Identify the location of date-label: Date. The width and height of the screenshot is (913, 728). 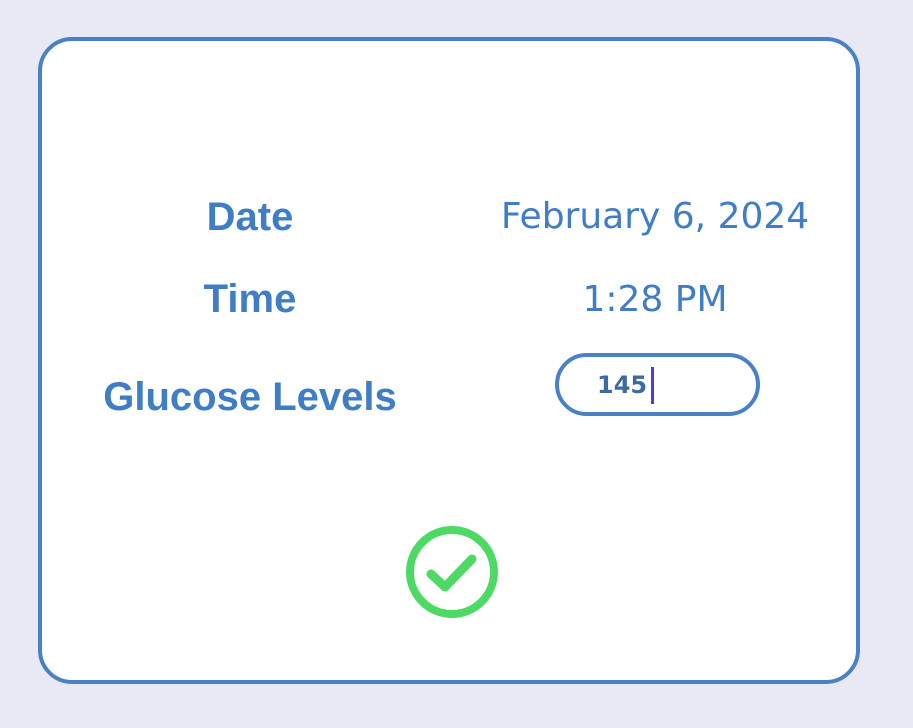
(250, 217).